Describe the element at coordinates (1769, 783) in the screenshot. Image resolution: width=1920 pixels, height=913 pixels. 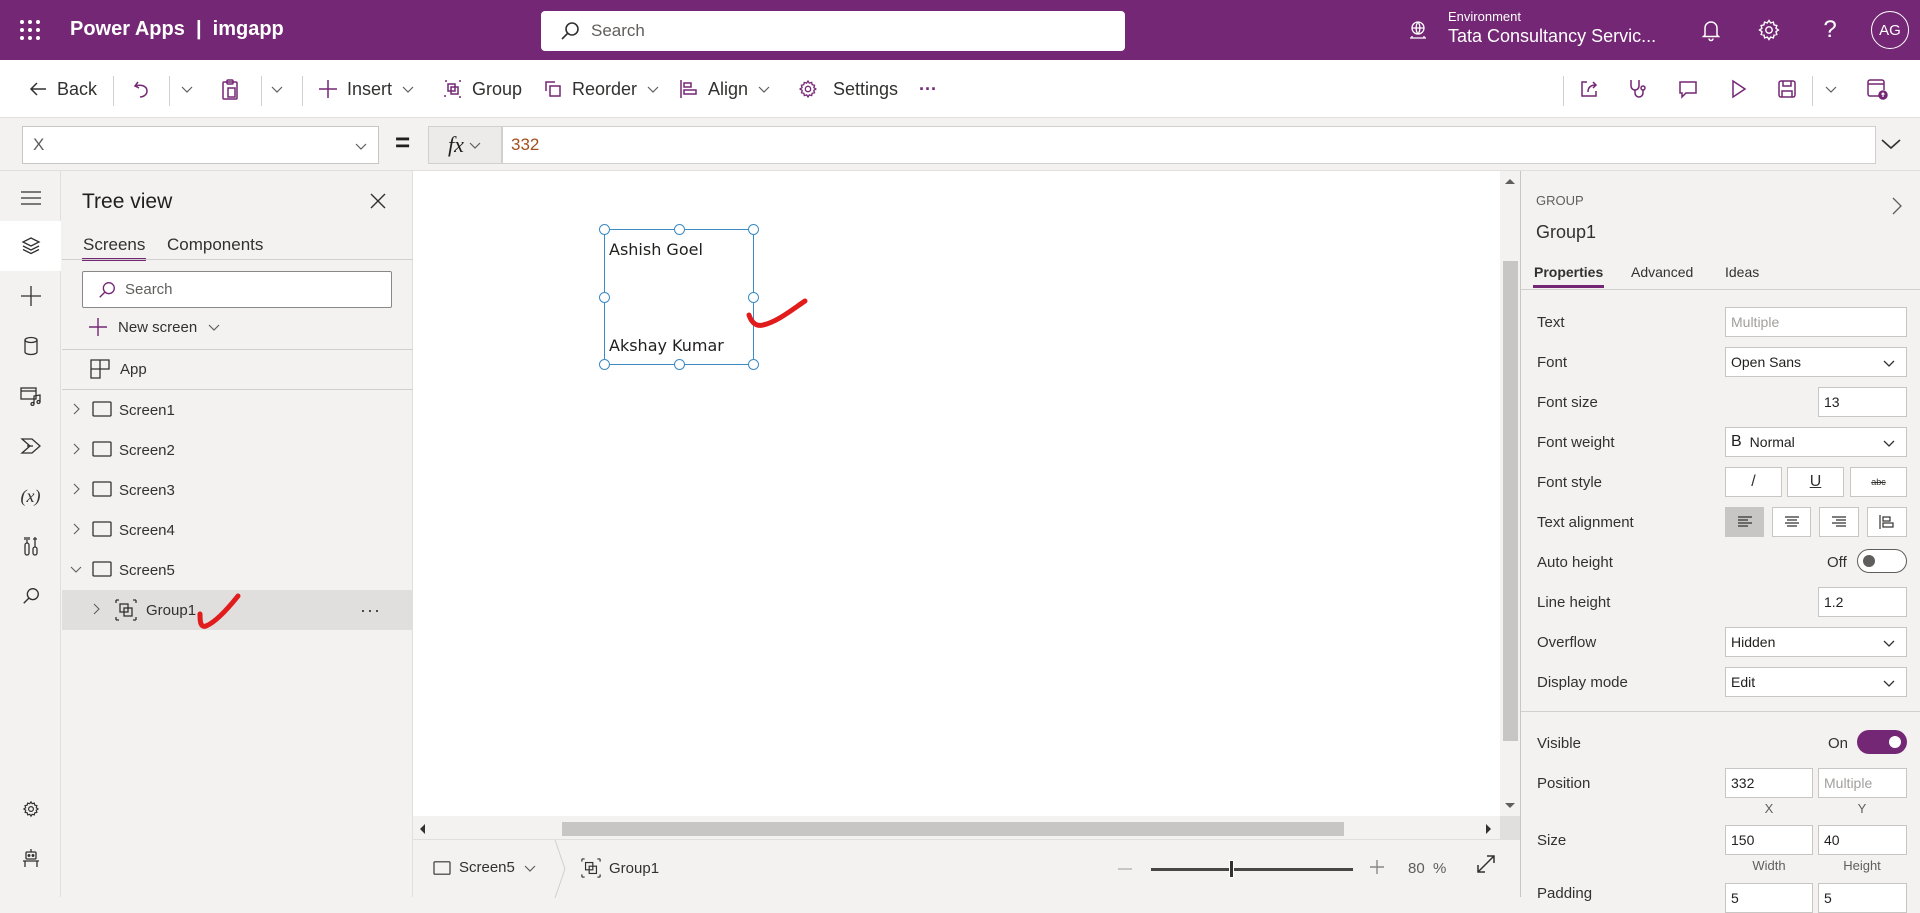
I see `position-x-input: 332` at that location.